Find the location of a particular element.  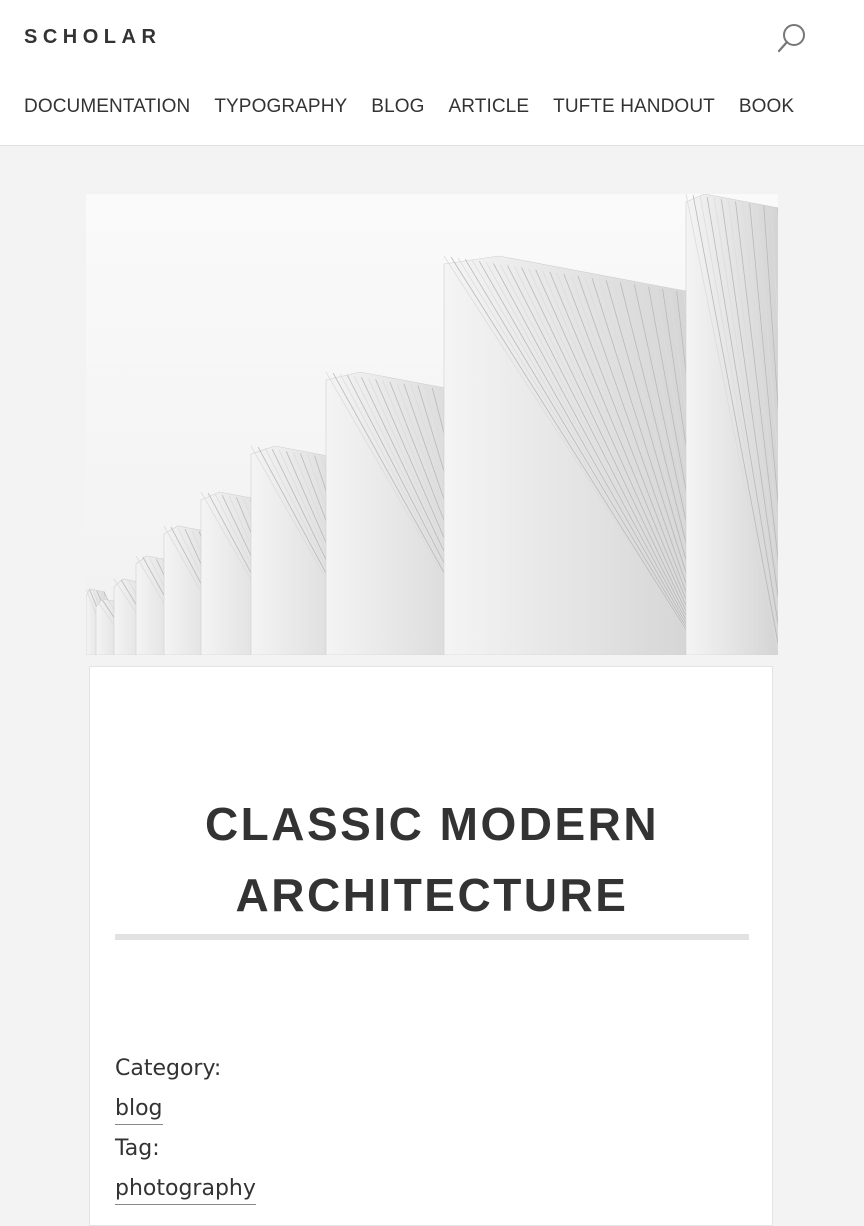

title-divider is located at coordinates (432, 937).